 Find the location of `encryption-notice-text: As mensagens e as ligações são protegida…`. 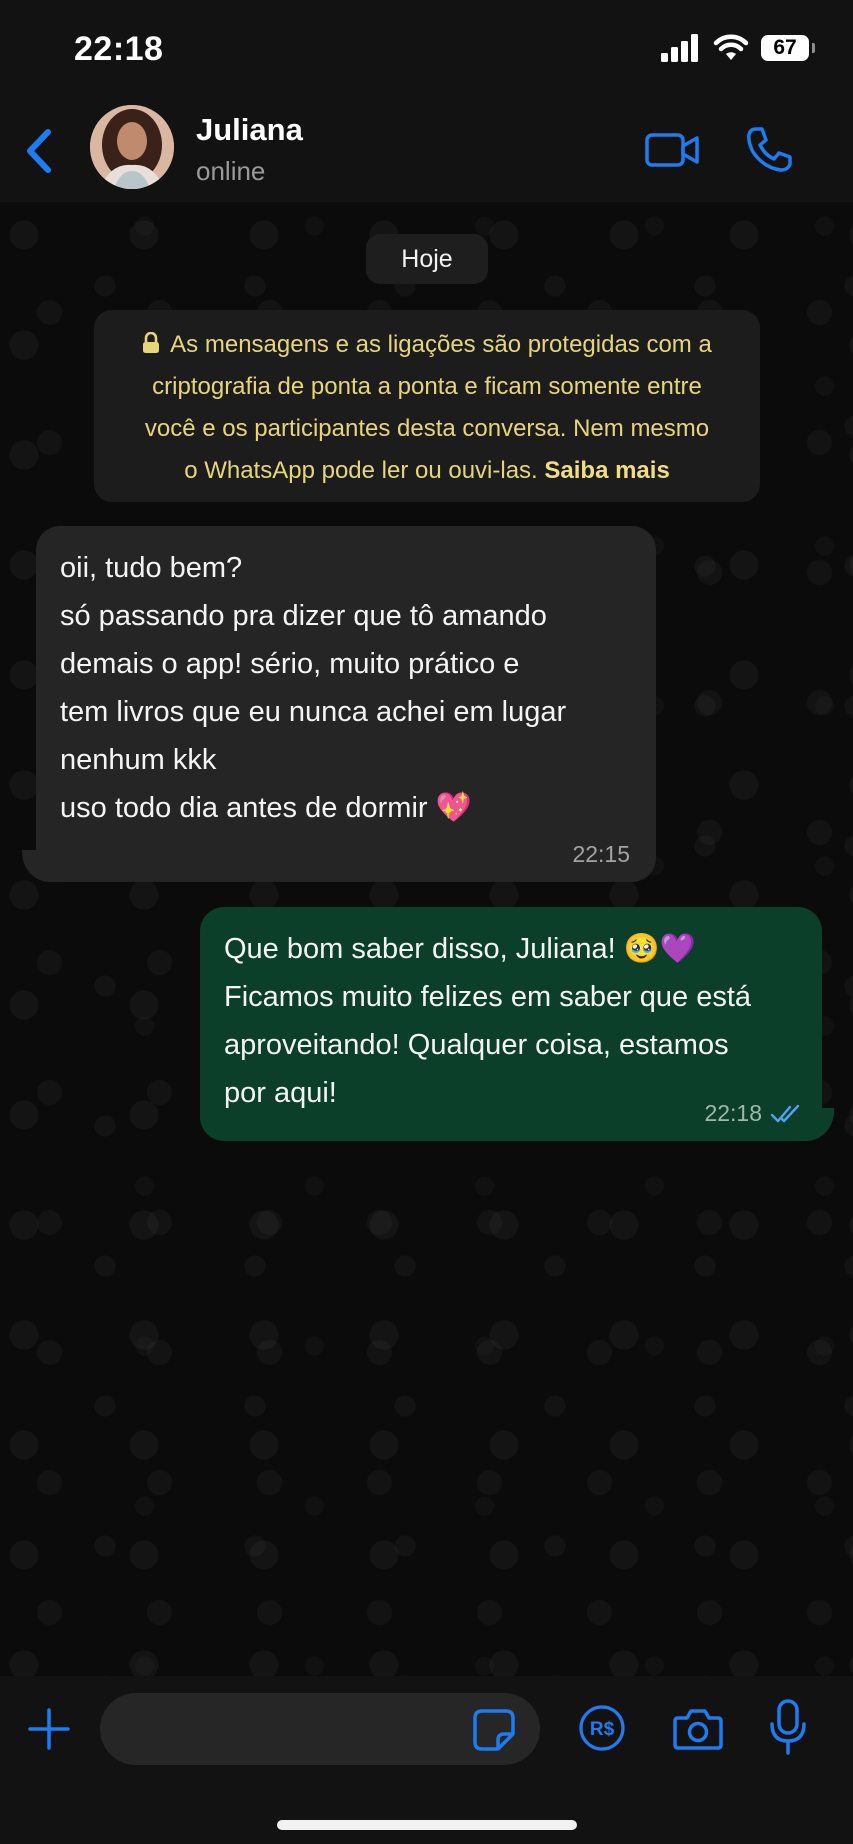

encryption-notice-text: As mensagens e as ligações são protegida… is located at coordinates (441, 344).